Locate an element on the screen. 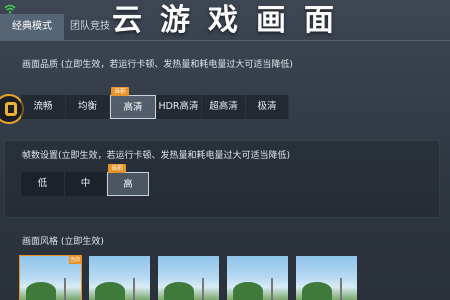 The height and width of the screenshot is (300, 450). quality-option-extreme: 极清 is located at coordinates (267, 107).